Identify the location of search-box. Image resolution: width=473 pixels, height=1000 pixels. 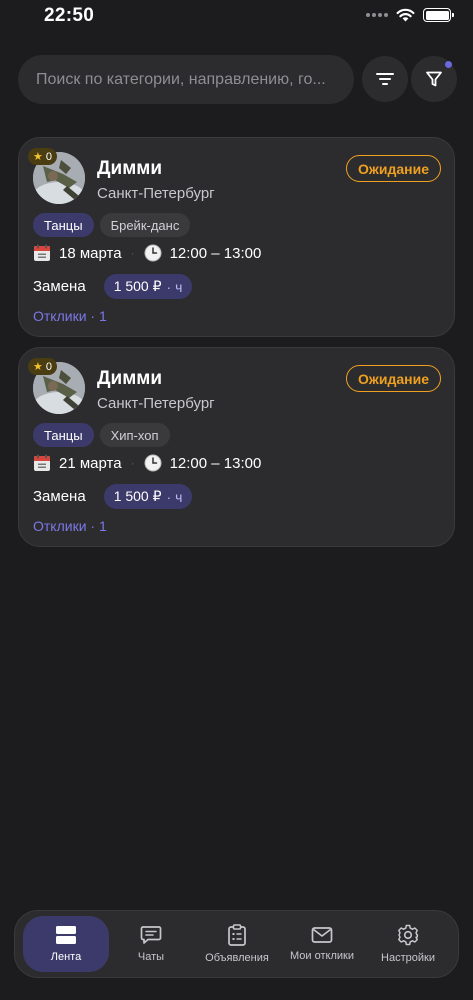
(186, 79).